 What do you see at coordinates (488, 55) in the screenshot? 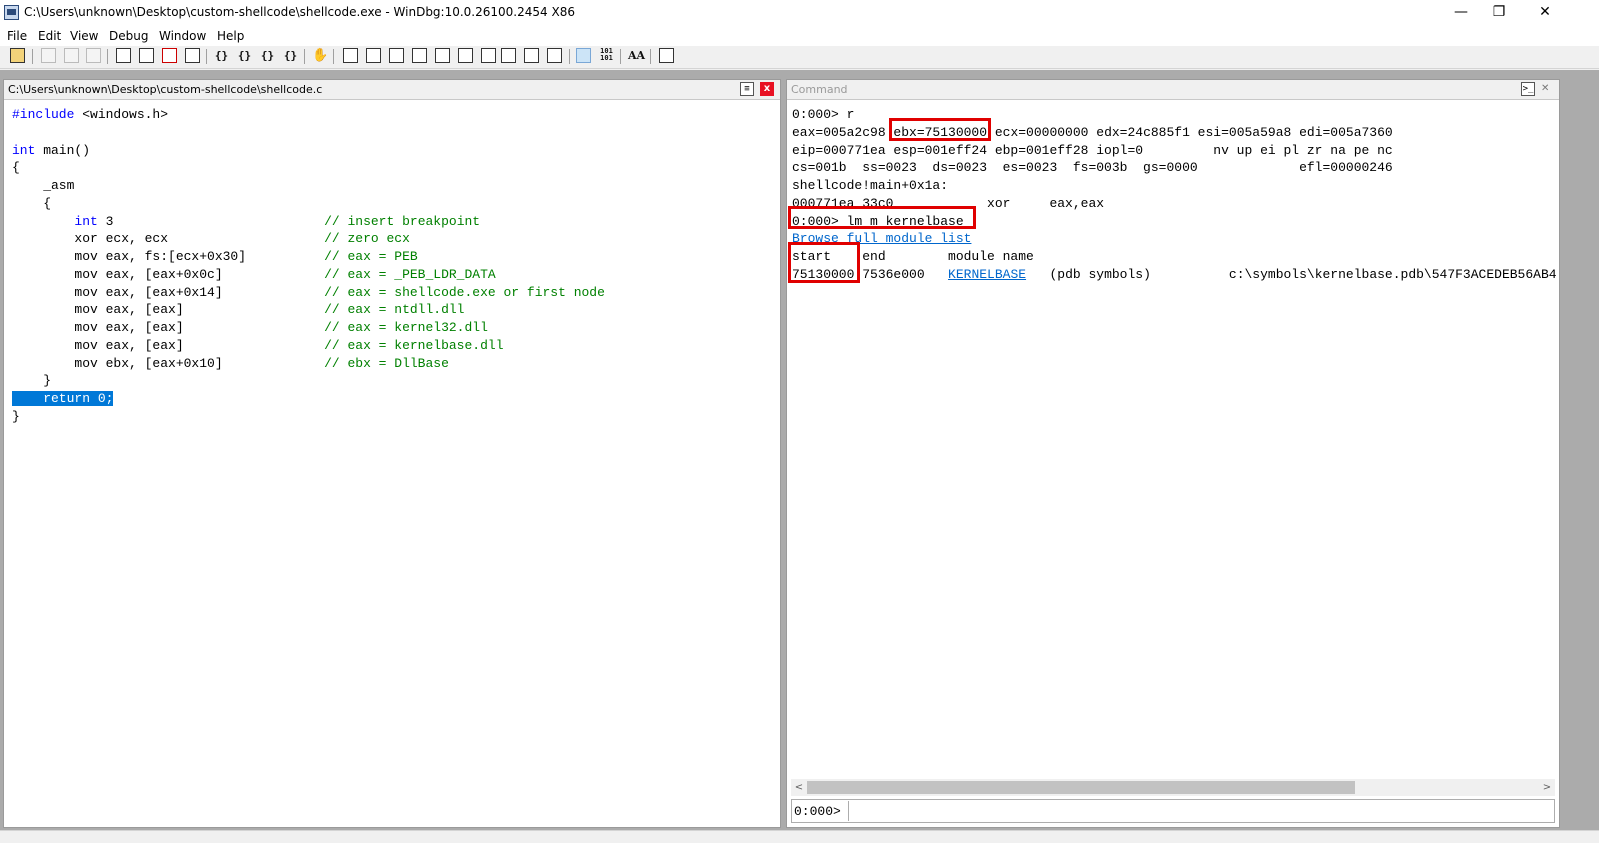
I see `disassembly-window-icon` at bounding box center [488, 55].